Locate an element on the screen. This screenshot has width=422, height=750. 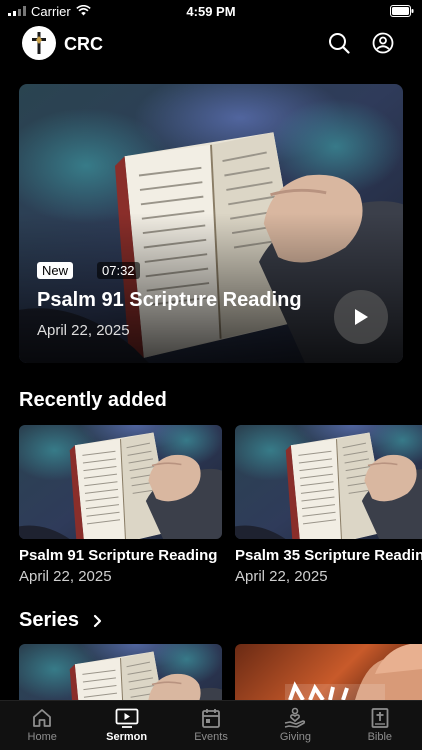
tab-home: Home is located at coordinates (42, 725).